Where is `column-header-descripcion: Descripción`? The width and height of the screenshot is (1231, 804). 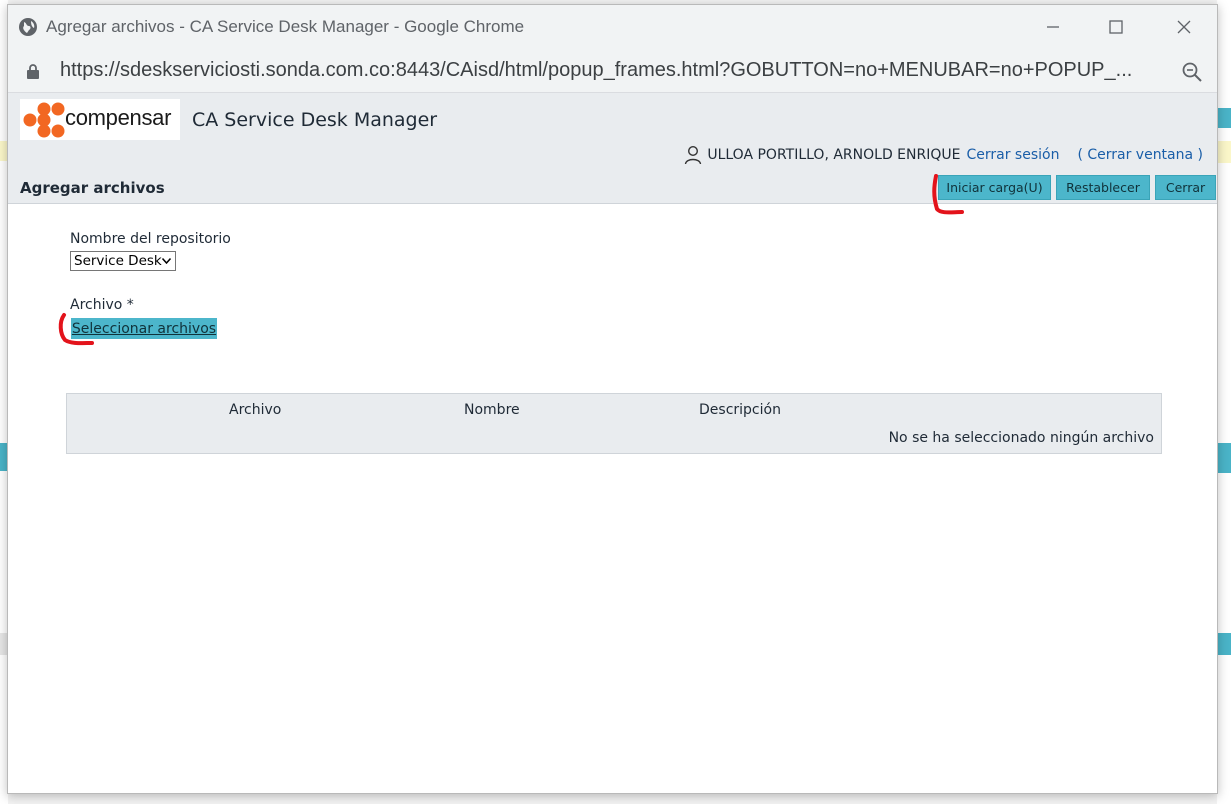 column-header-descripcion: Descripción is located at coordinates (740, 410).